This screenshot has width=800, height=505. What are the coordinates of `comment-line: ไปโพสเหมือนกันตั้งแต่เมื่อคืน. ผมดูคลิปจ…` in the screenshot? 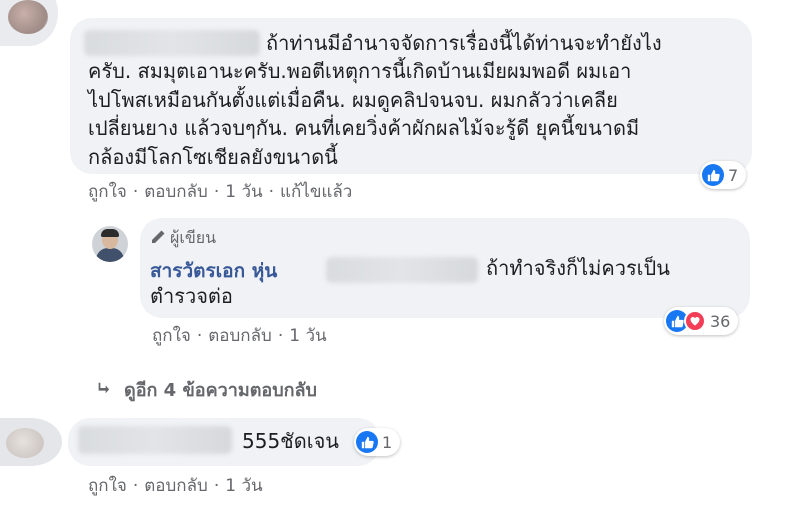 It's located at (353, 99).